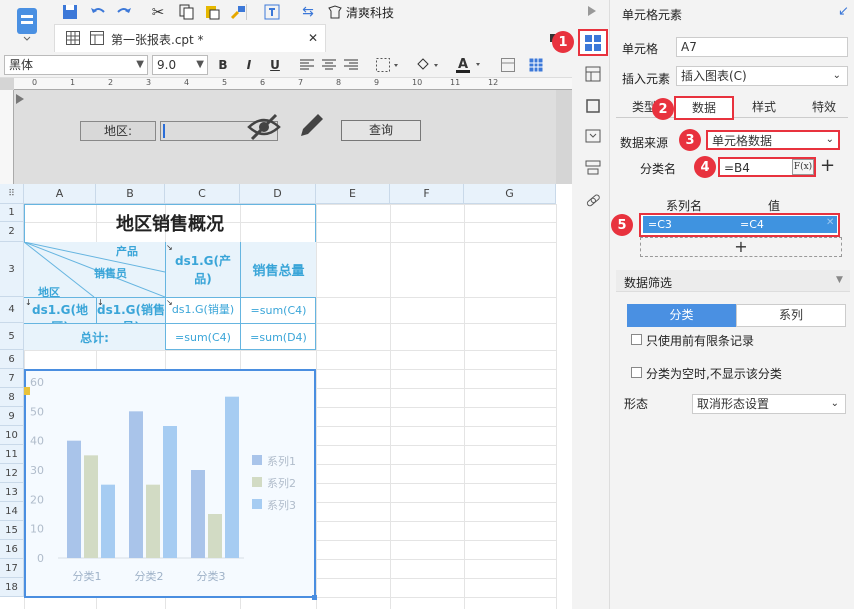  What do you see at coordinates (94, 336) in the screenshot?
I see `cell-a5: 总计:` at bounding box center [94, 336].